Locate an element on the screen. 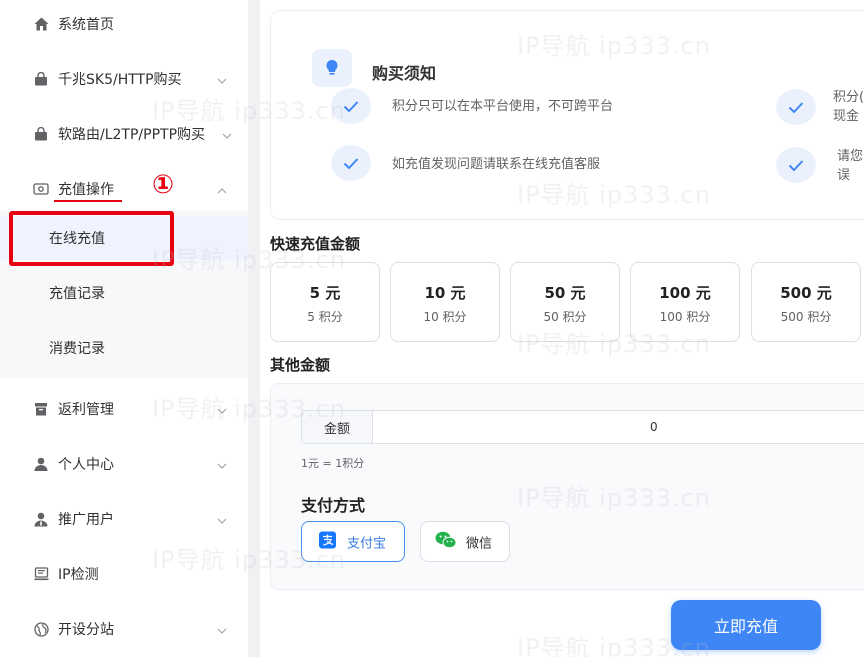  sidebar-item-label: 推广用户 is located at coordinates (86, 520).